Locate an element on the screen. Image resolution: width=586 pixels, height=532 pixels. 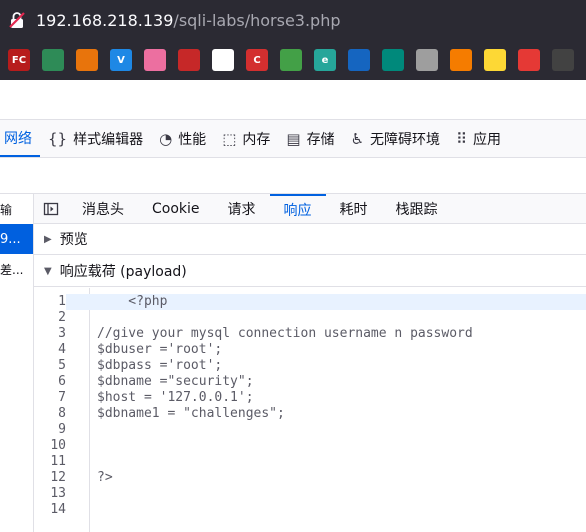
url-bar: 192.168.218.139/sqli-labs/horse3.php is located at coordinates (293, 20).